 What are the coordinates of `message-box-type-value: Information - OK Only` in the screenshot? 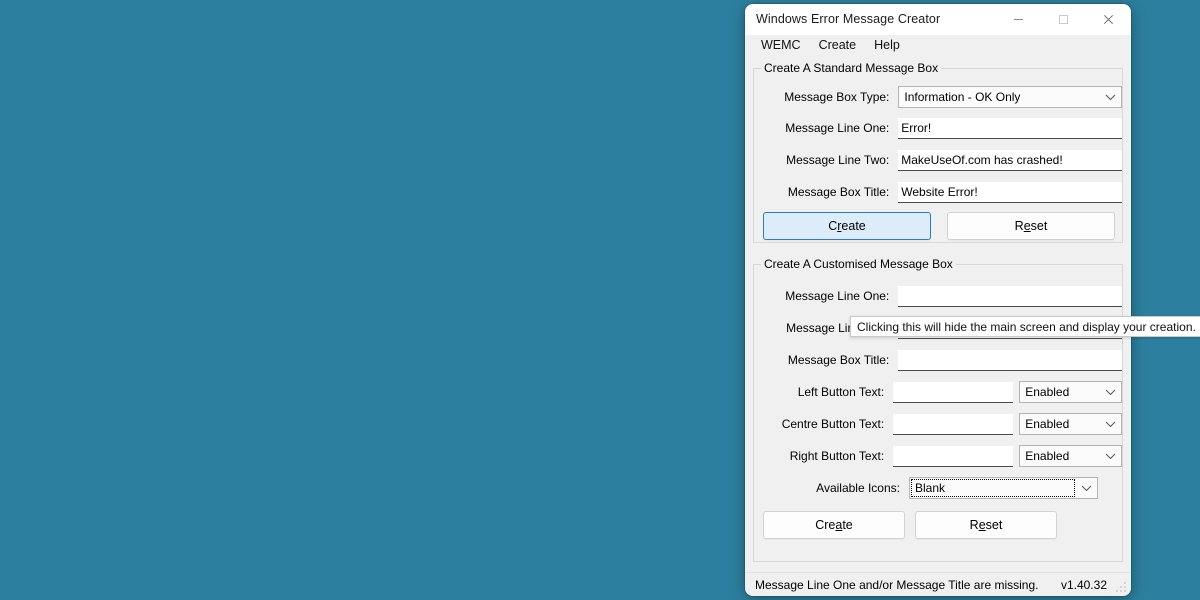 It's located at (962, 97).